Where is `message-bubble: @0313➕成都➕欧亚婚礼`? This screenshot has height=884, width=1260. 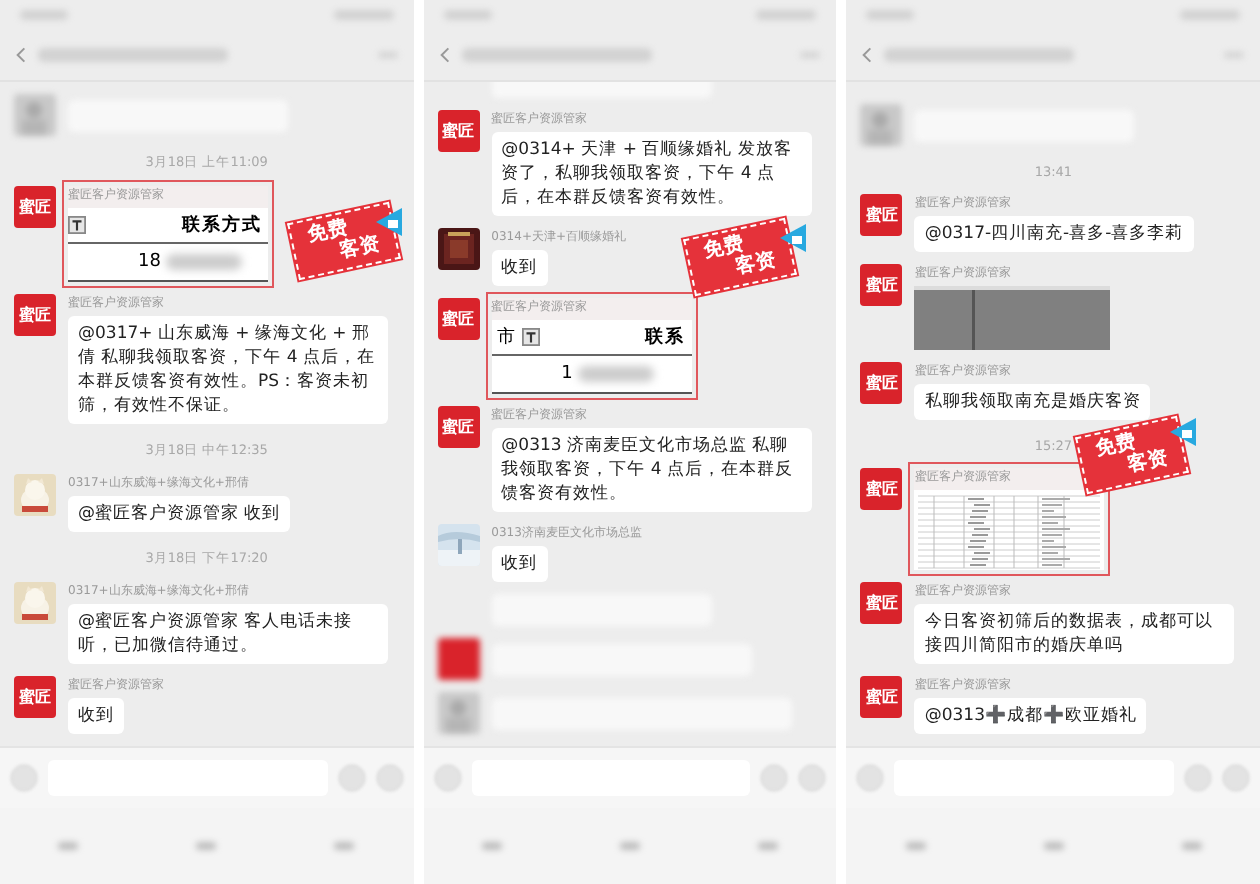
message-bubble: @0313➕成都➕欧亚婚礼 is located at coordinates (1030, 716).